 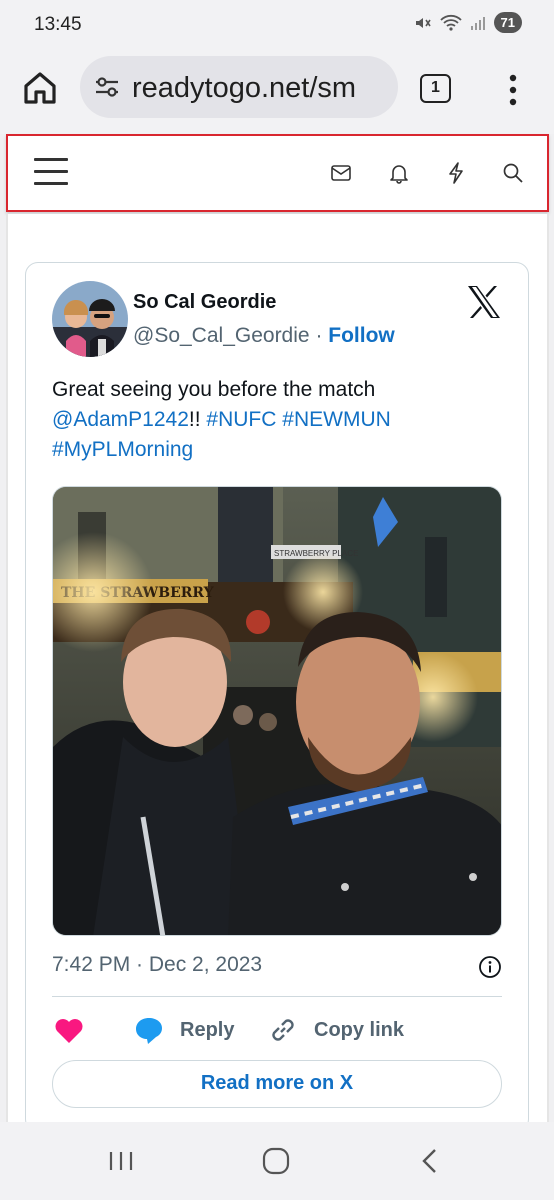 I want to click on follow-link: Follow, so click(x=361, y=335).